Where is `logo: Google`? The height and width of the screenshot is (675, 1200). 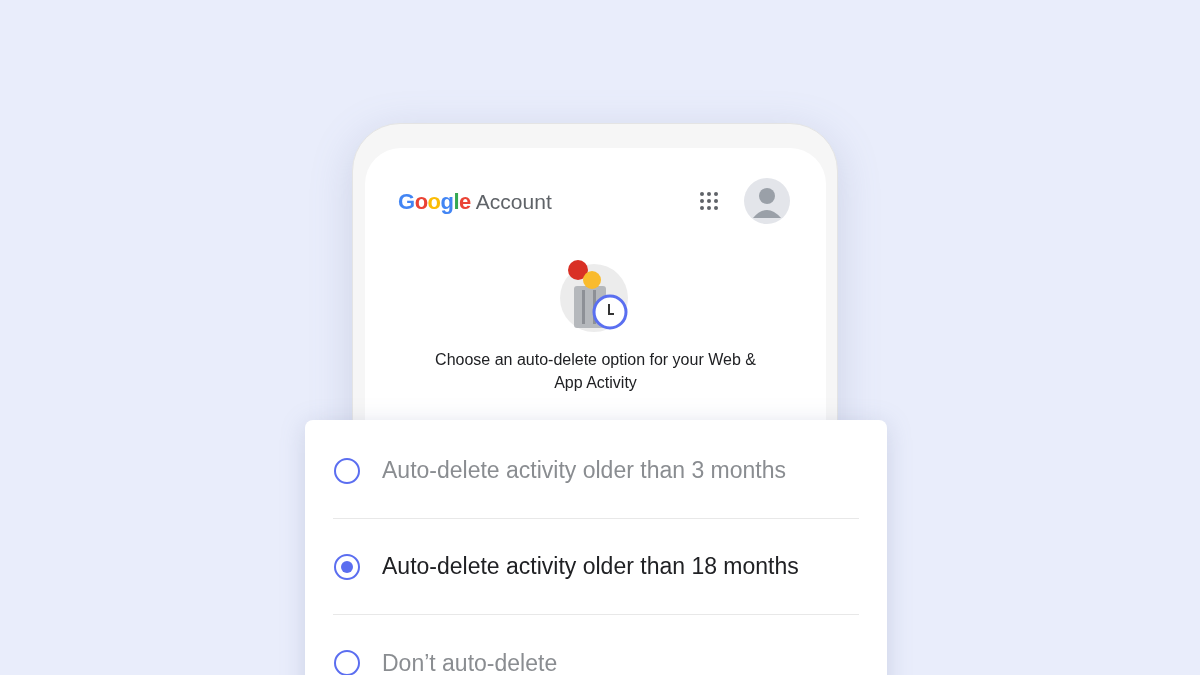 logo: Google is located at coordinates (434, 201).